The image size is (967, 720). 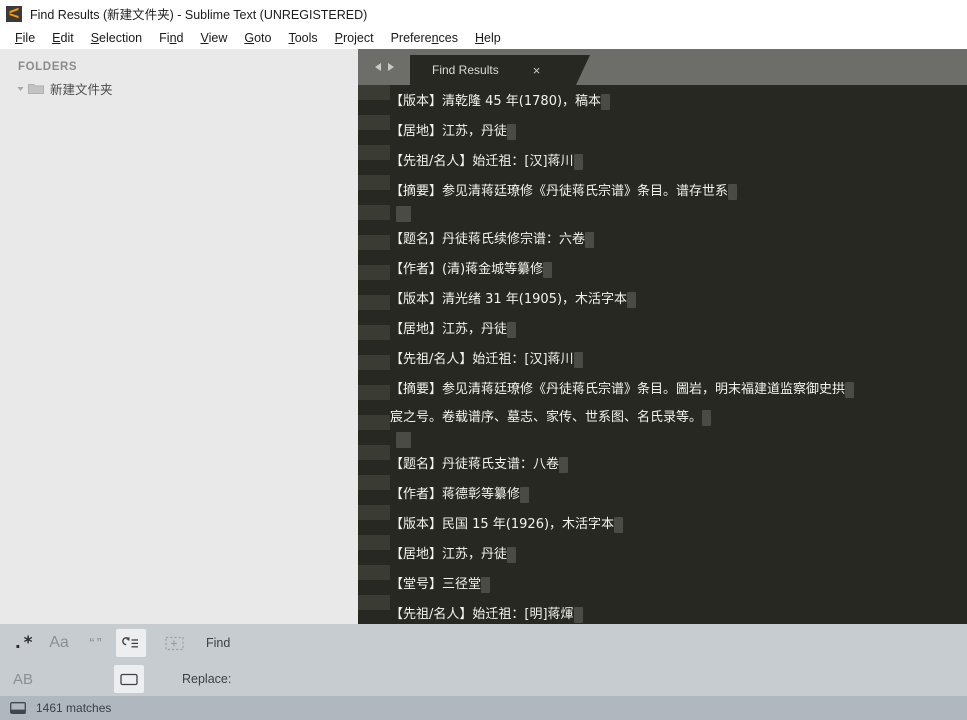 I want to click on highlight-results-toggle-button, so click(x=129, y=679).